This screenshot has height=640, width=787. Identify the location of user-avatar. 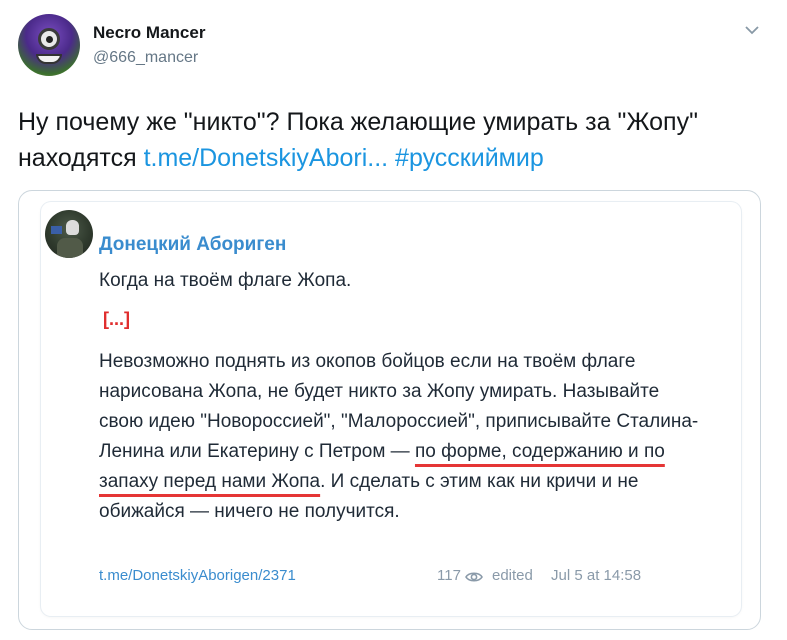
(49, 45).